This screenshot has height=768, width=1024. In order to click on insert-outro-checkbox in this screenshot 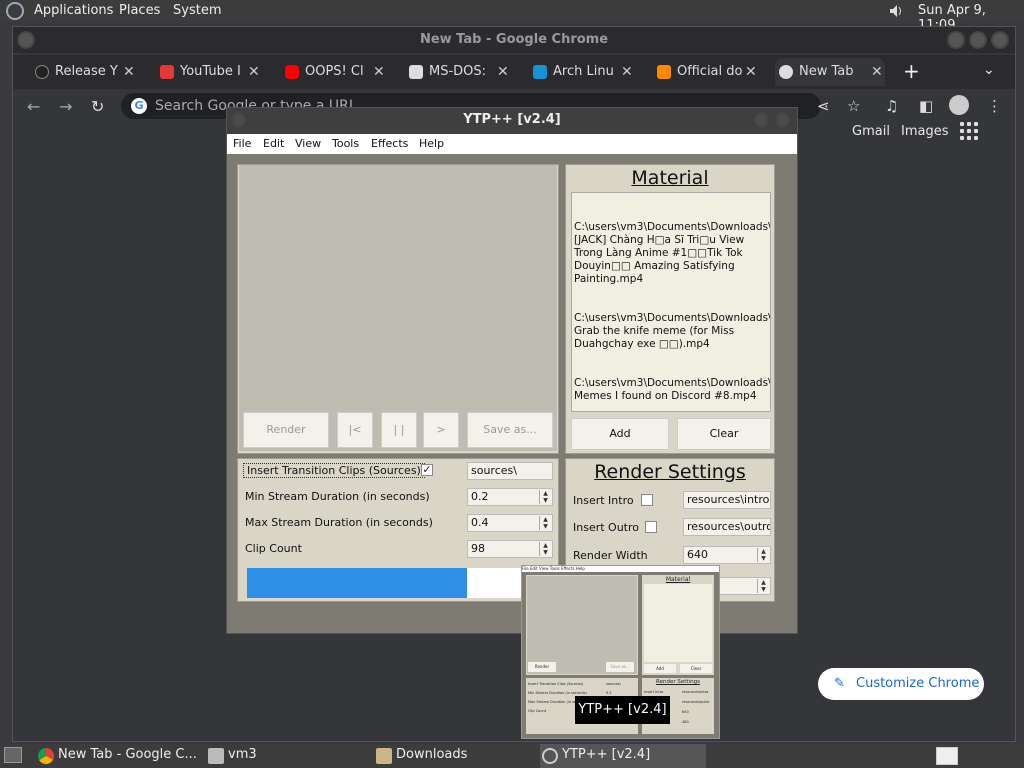, I will do `click(651, 527)`.